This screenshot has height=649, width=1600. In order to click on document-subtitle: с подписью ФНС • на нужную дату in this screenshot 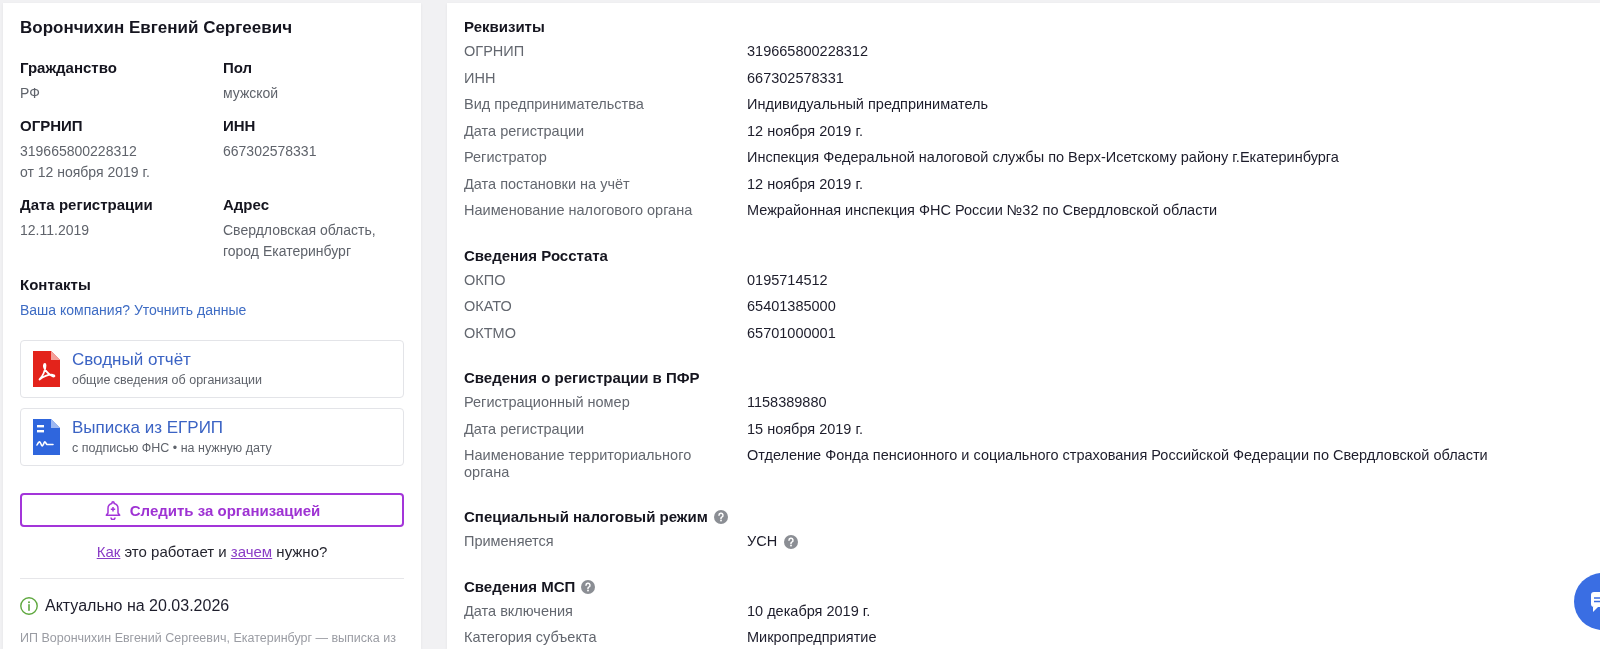, I will do `click(172, 448)`.